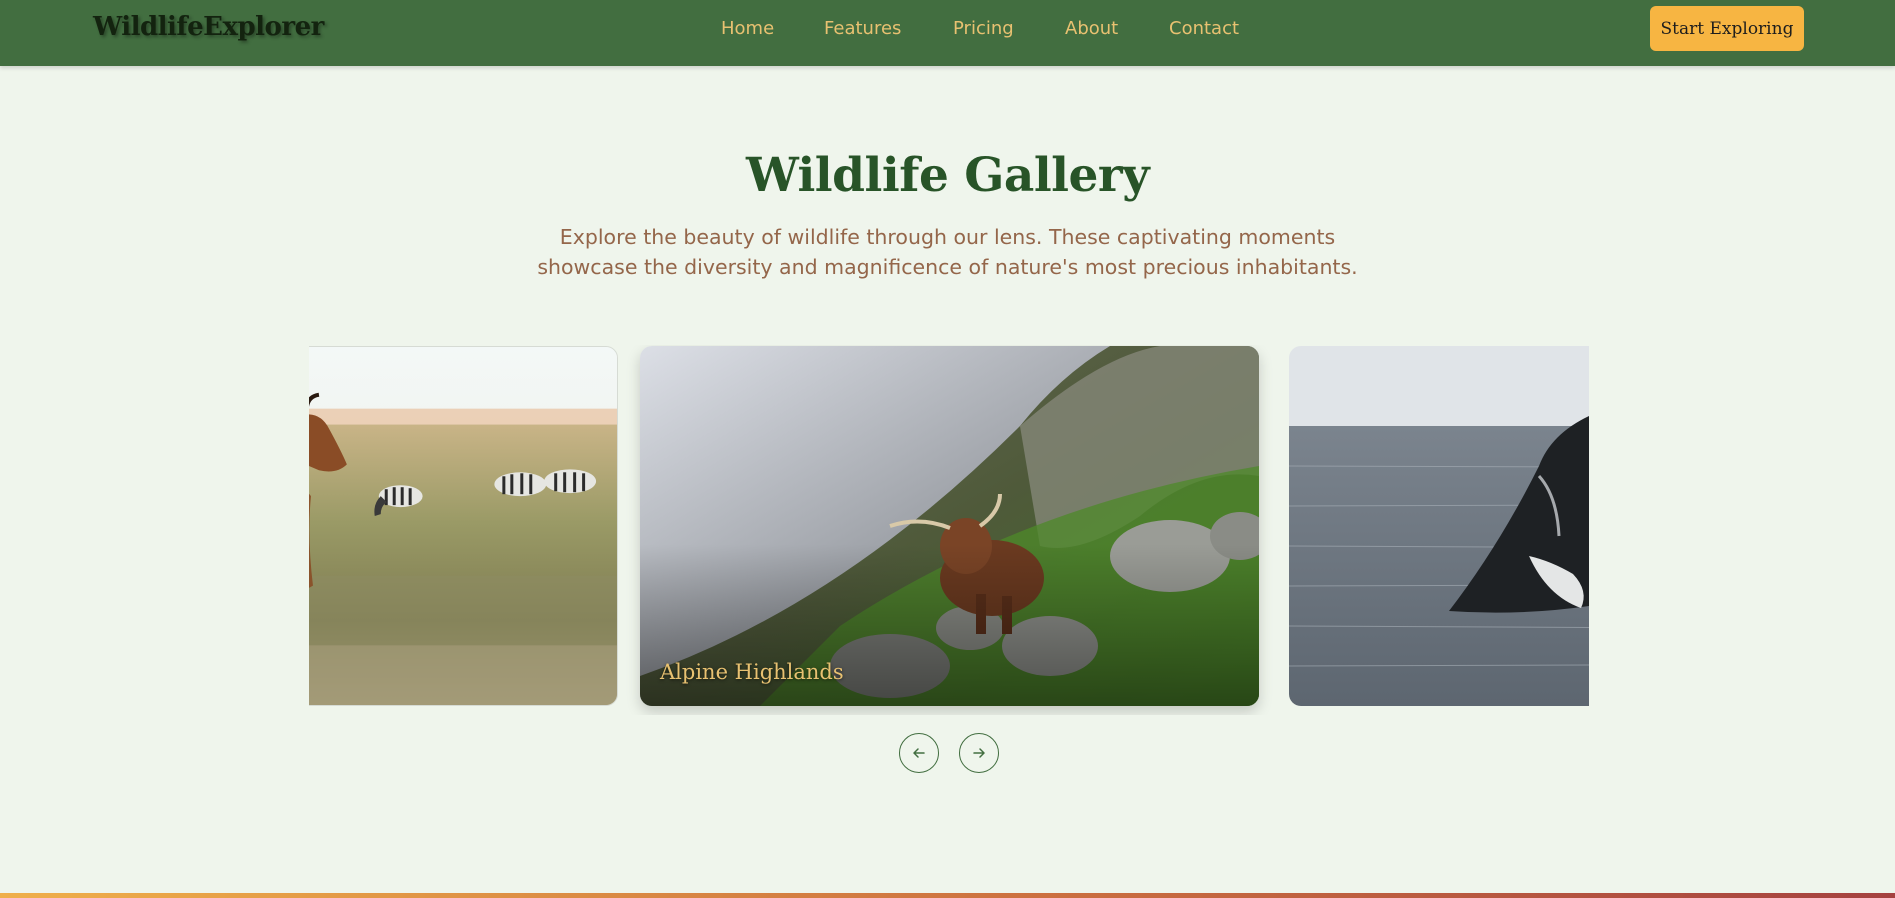 The width and height of the screenshot is (1895, 898). I want to click on gallery-slide-whale, so click(1439, 526).